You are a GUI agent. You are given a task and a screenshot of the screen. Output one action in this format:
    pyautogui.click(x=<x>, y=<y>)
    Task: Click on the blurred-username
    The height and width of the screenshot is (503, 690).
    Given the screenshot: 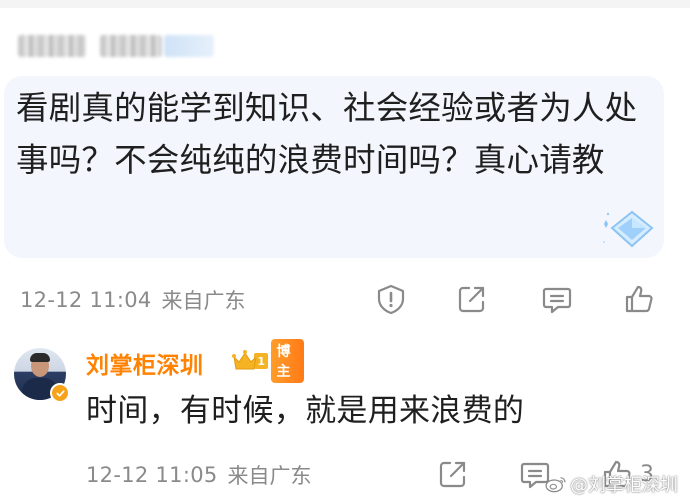 What is the action you would take?
    pyautogui.click(x=118, y=46)
    